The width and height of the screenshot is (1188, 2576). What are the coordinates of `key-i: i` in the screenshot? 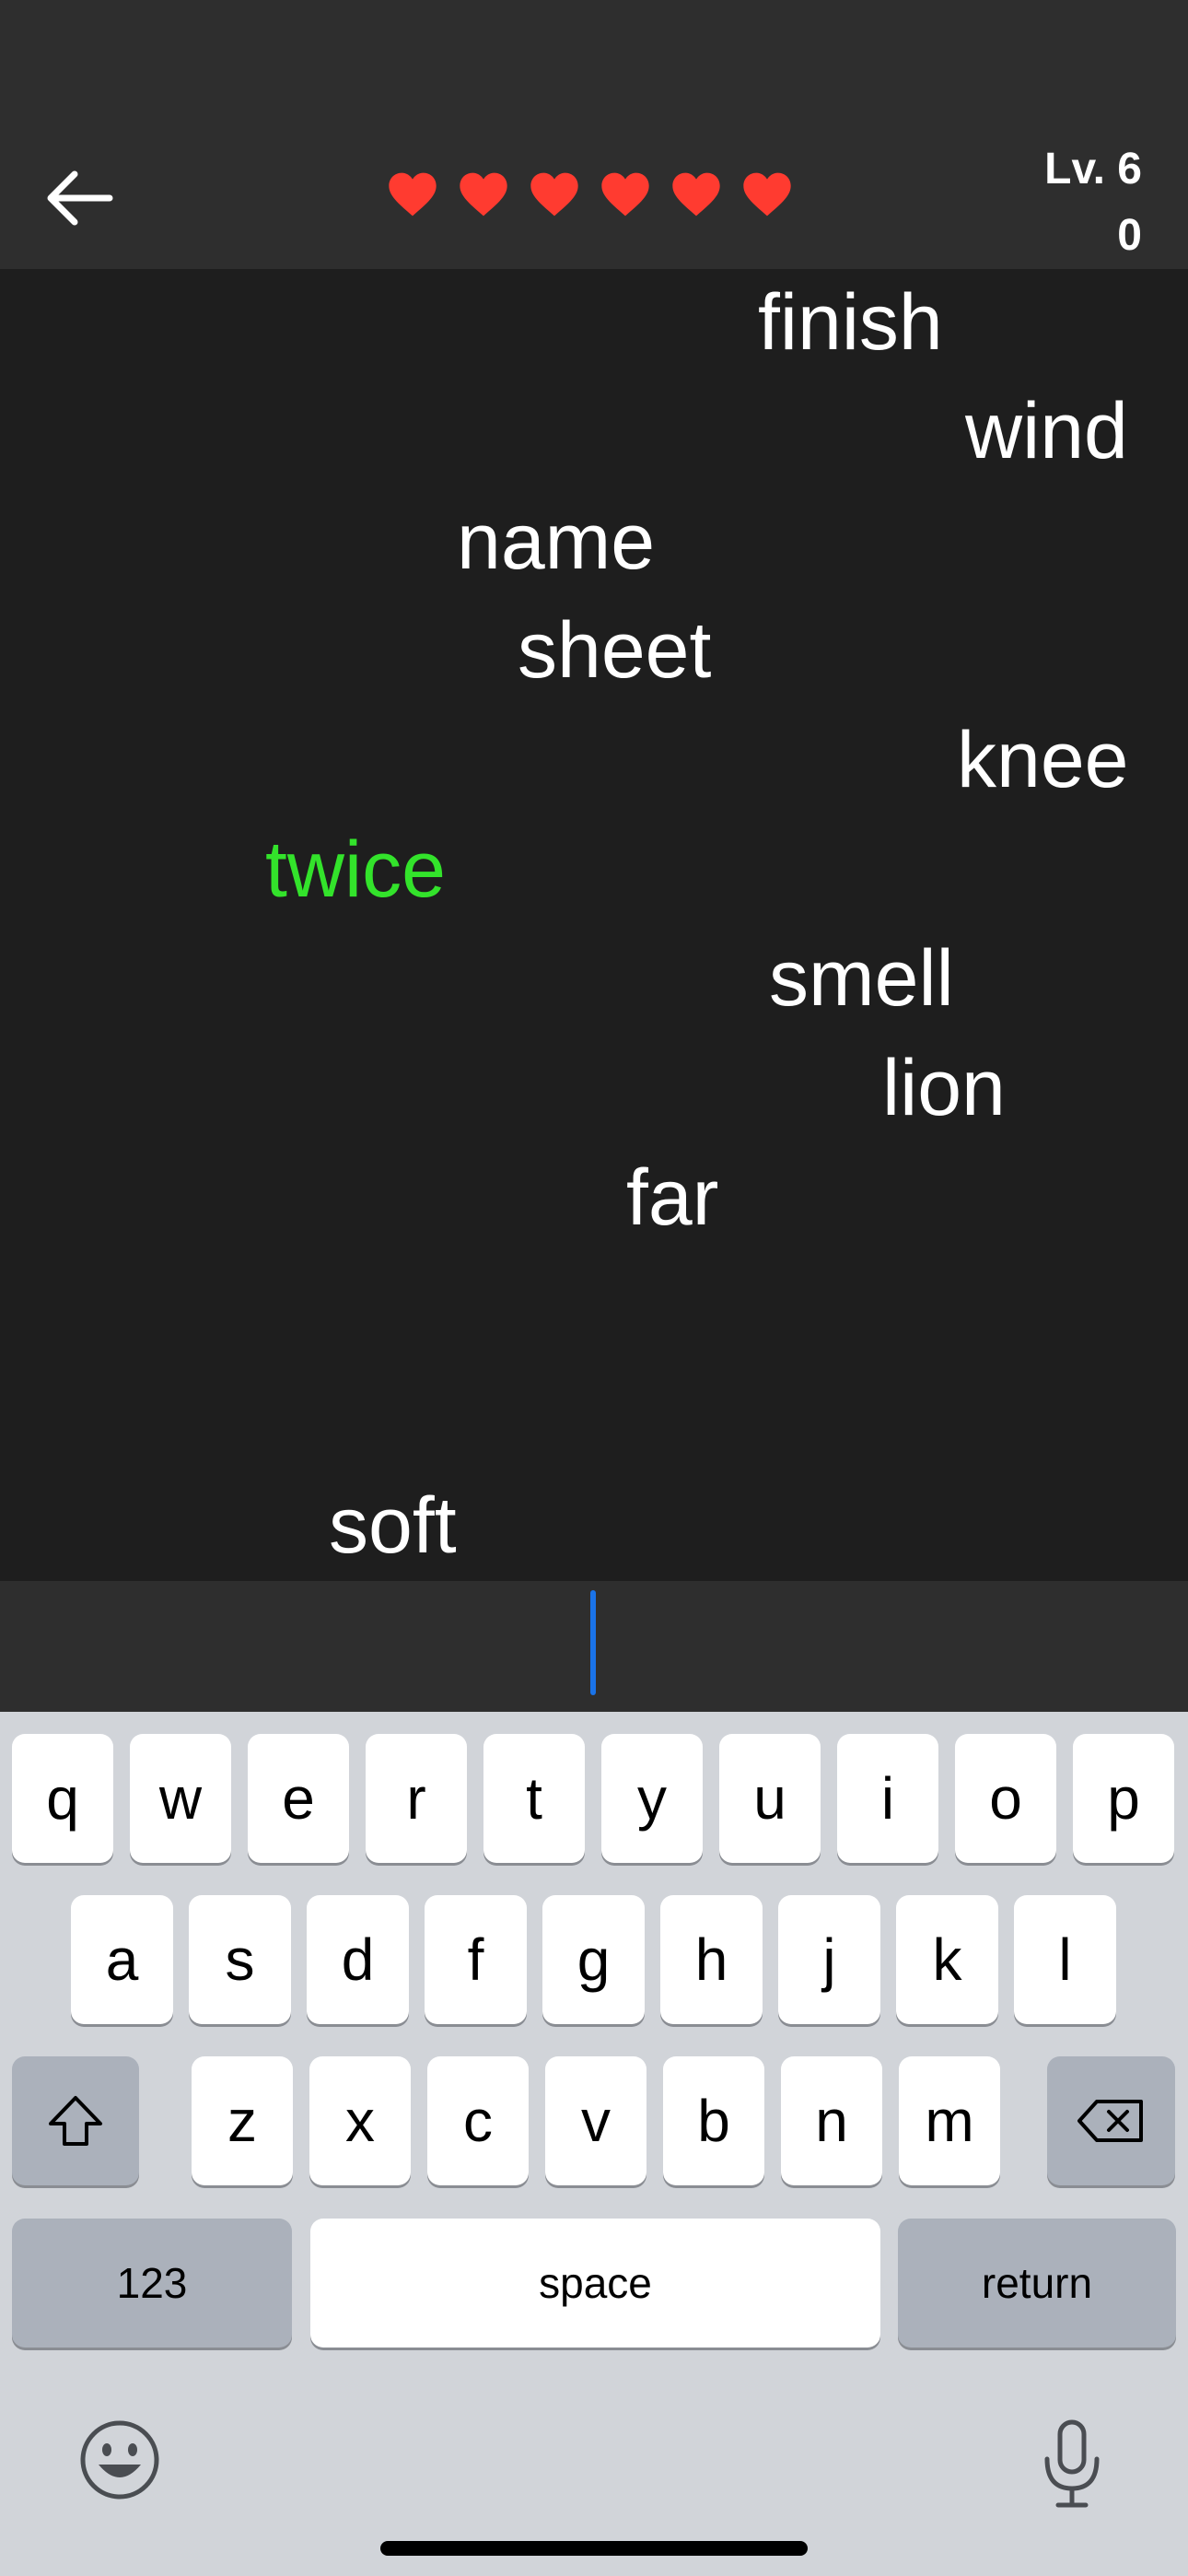 It's located at (887, 1798).